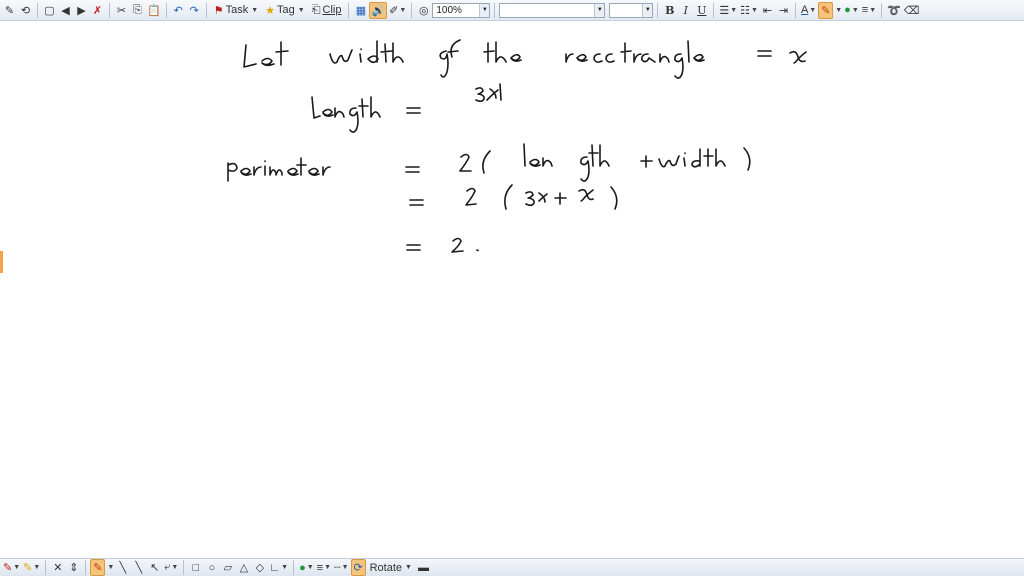  I want to click on font-name-select: ▼, so click(552, 10).